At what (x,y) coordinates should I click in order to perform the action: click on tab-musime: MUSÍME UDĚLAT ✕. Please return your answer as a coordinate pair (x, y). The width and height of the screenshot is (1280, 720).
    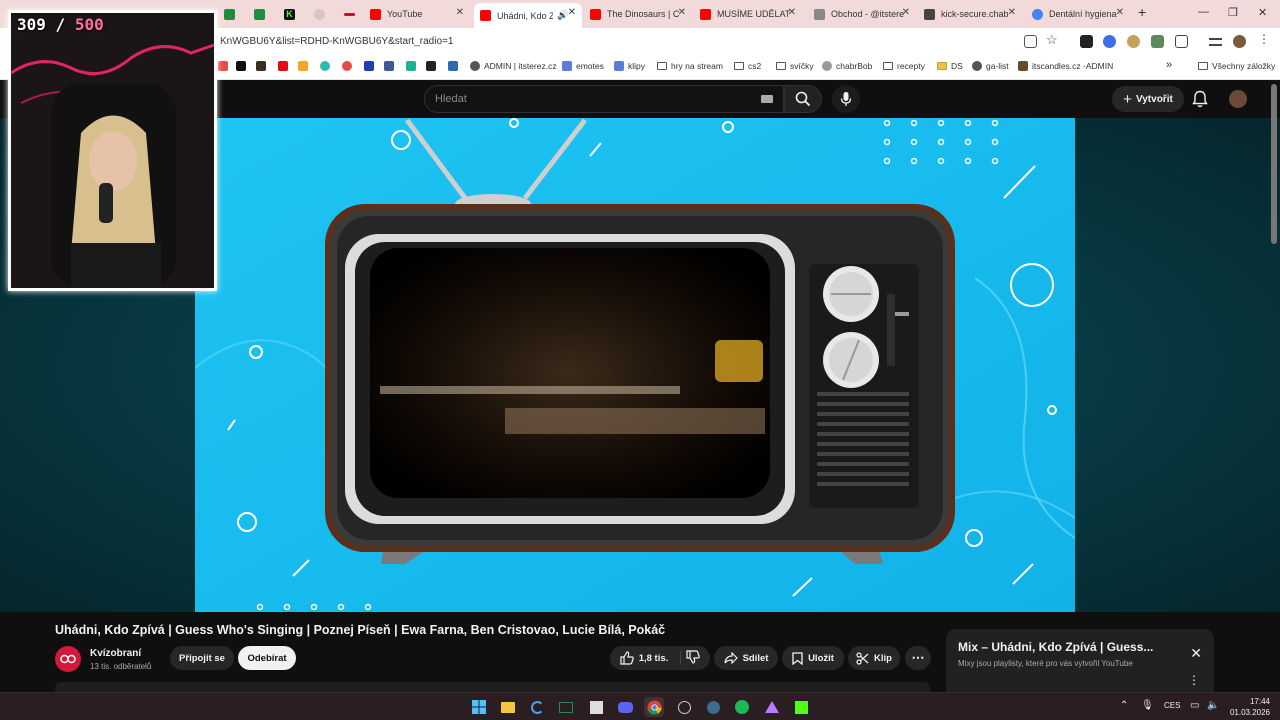
    Looking at the image, I should click on (748, 14).